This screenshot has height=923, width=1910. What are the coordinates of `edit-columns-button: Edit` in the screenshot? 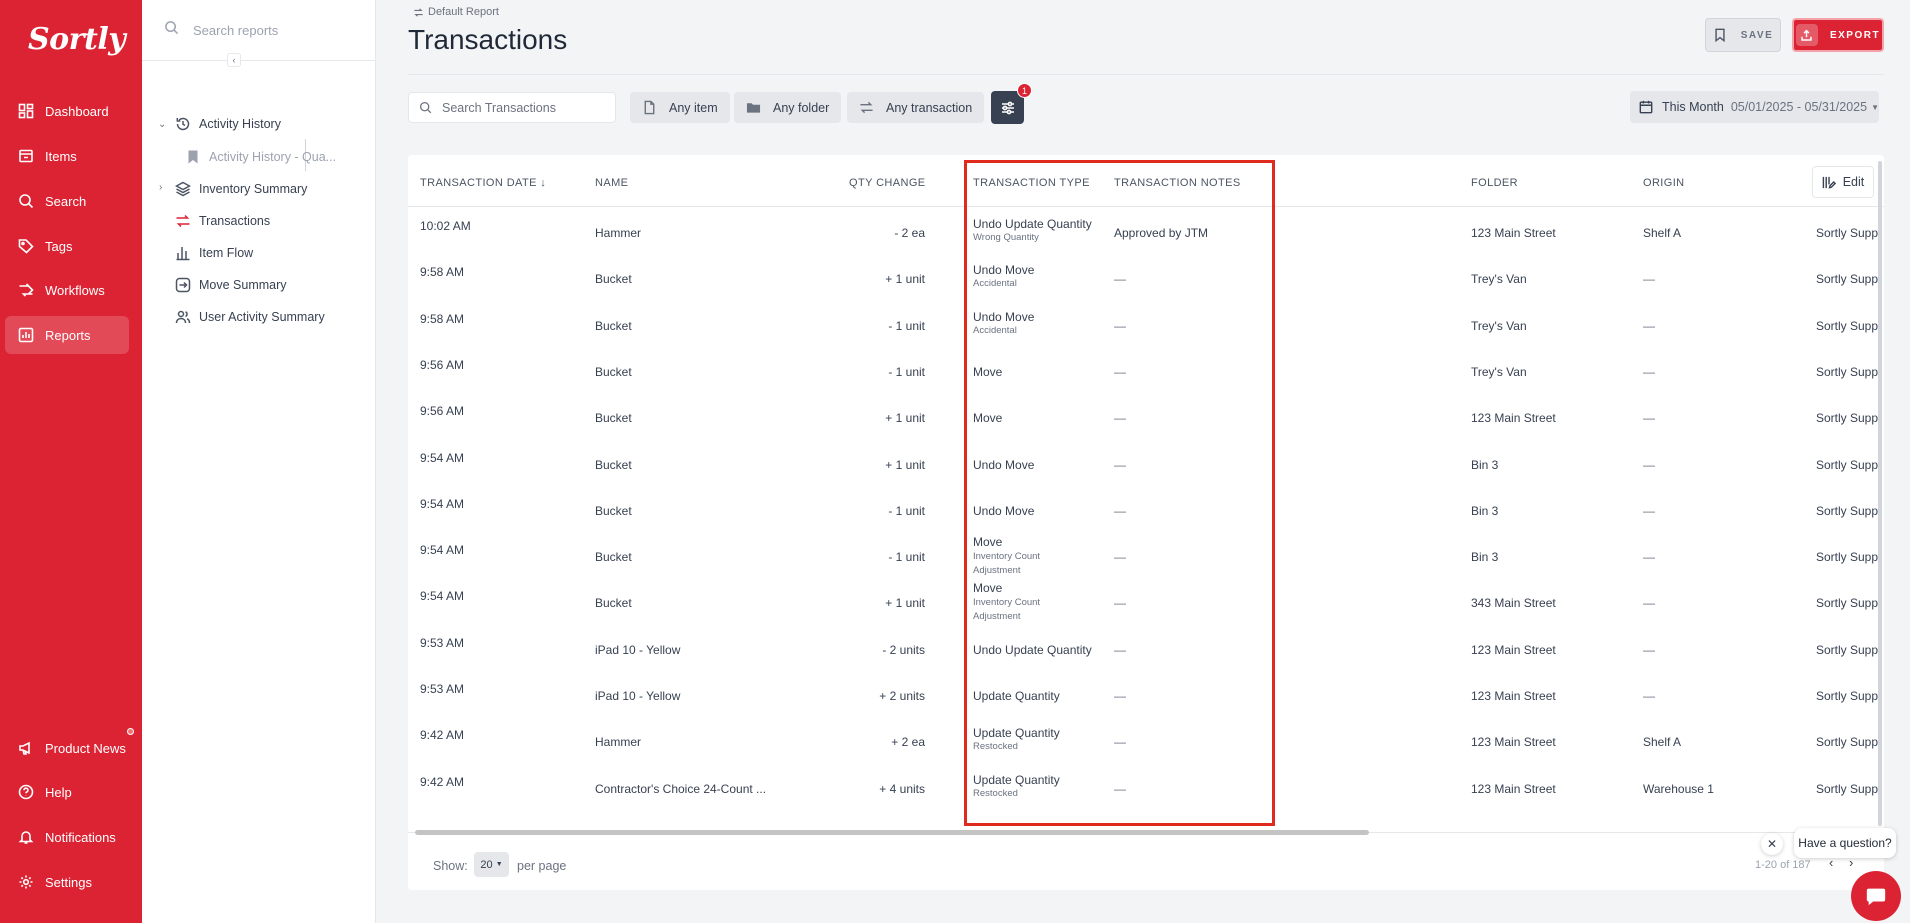 It's located at (1843, 182).